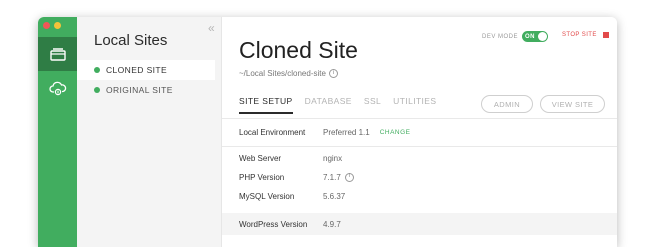 Image resolution: width=662 pixels, height=247 pixels. Describe the element at coordinates (500, 36) in the screenshot. I see `dev-mode-label: DEV MODE` at that location.